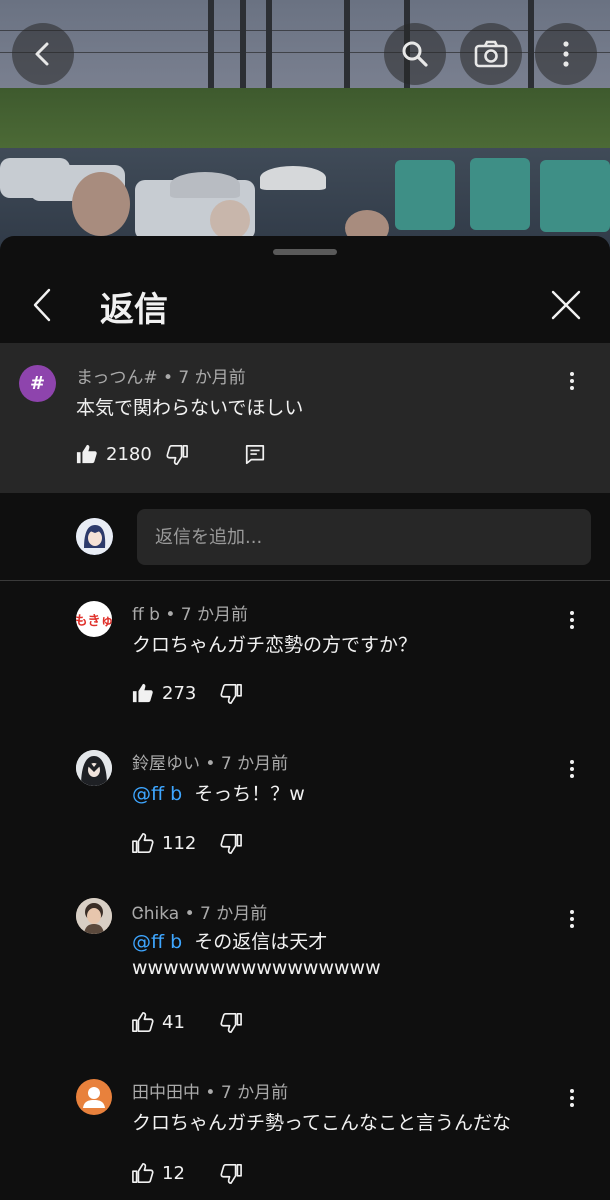 The width and height of the screenshot is (610, 1200). Describe the element at coordinates (305, 118) in the screenshot. I see `video-grass` at that location.